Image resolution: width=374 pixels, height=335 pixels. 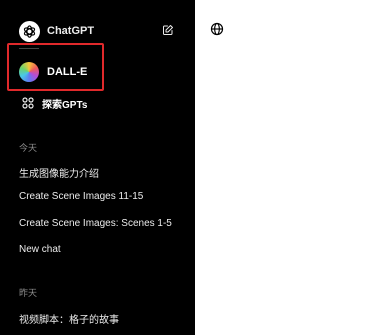 What do you see at coordinates (28, 103) in the screenshot?
I see `grid-icon` at bounding box center [28, 103].